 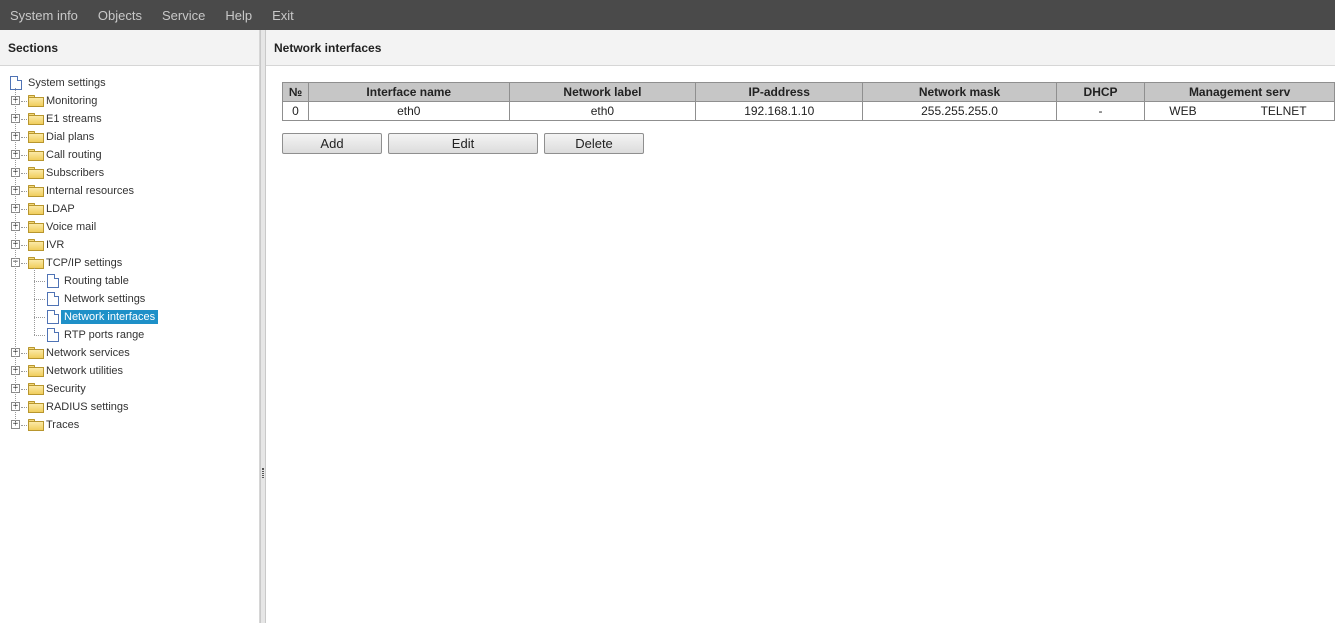 What do you see at coordinates (104, 335) in the screenshot?
I see `tree-subitem-label: RTP ports range` at bounding box center [104, 335].